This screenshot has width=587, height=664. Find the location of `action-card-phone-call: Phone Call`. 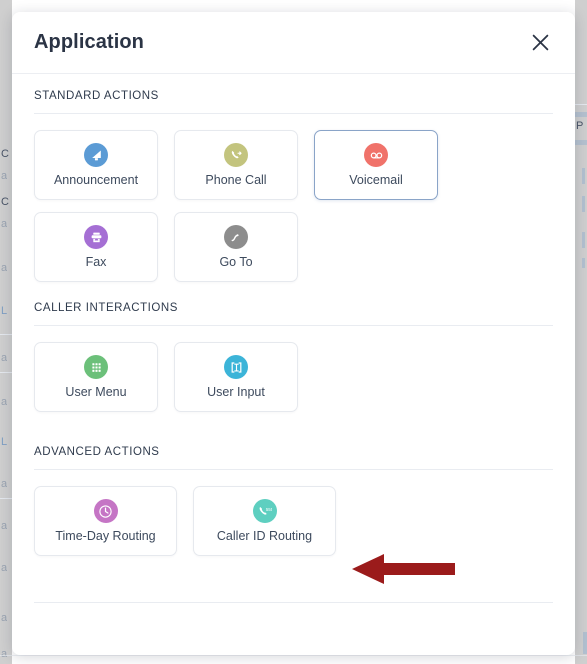

action-card-phone-call: Phone Call is located at coordinates (236, 165).